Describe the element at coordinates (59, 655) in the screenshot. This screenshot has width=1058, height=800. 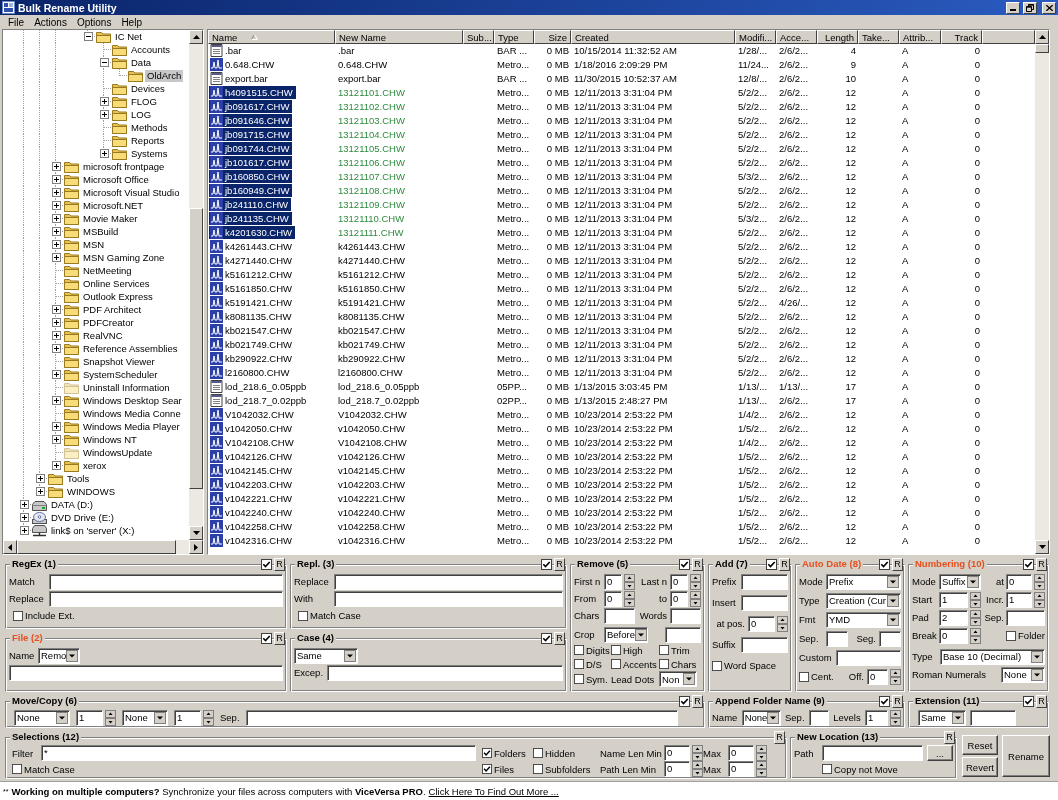
I see `dropdown: Remo` at that location.